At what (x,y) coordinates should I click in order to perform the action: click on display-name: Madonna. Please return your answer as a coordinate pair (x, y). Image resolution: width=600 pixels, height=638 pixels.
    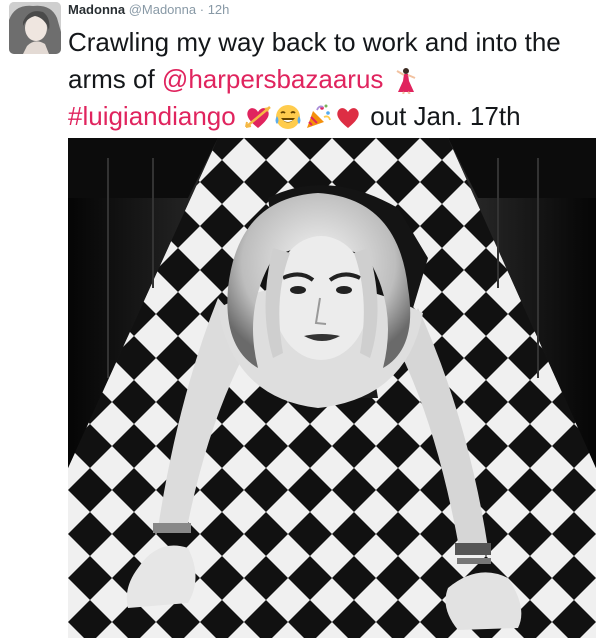
    Looking at the image, I should click on (96, 9).